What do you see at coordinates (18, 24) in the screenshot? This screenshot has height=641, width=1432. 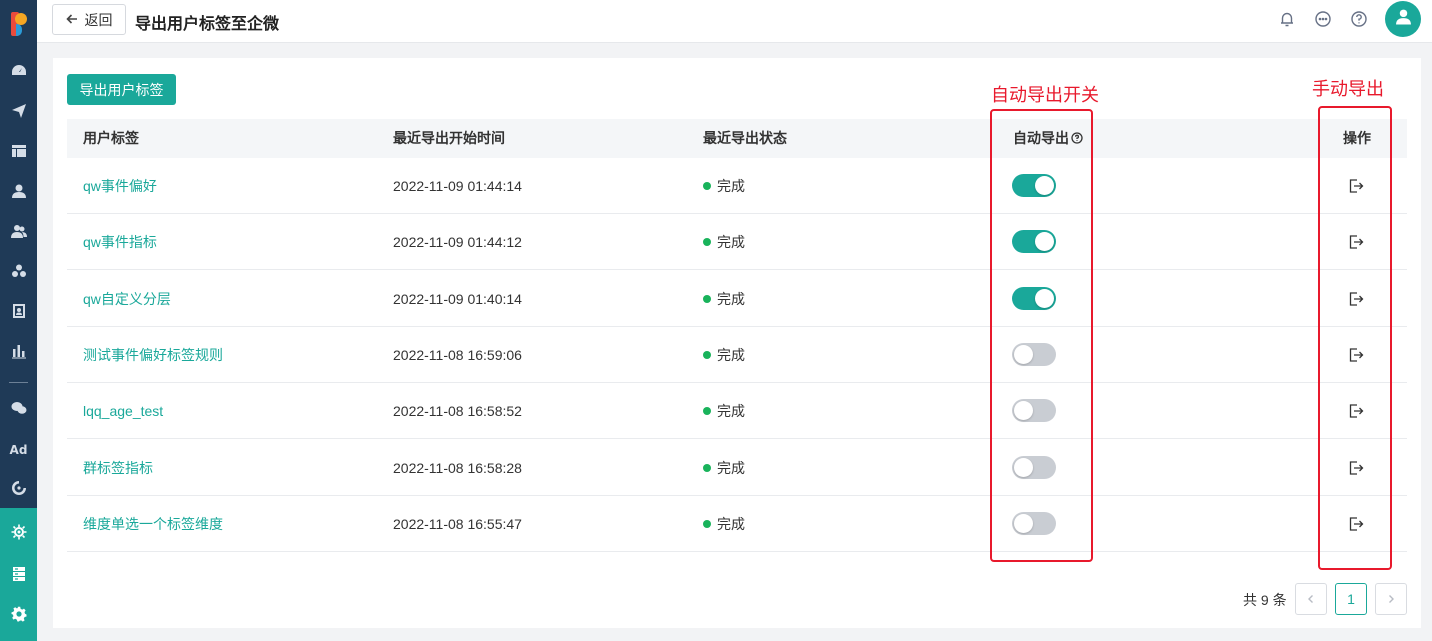 I see `app-logo` at bounding box center [18, 24].